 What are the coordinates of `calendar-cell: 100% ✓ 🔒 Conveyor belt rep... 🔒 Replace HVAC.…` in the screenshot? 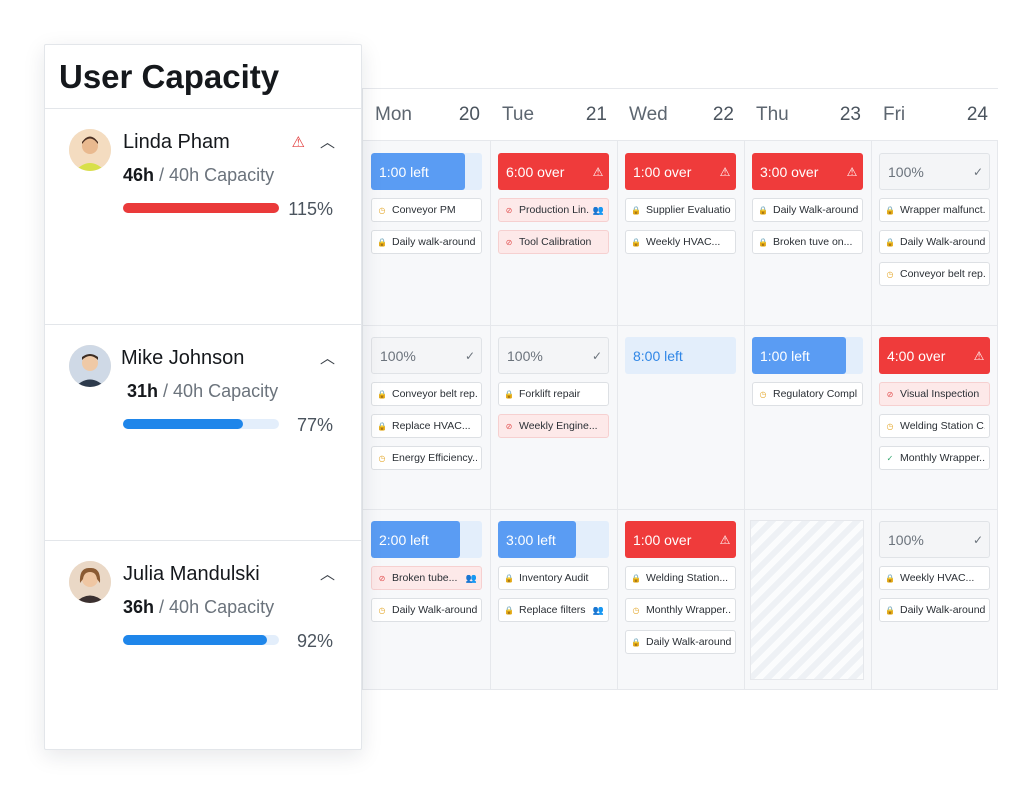 It's located at (426, 403).